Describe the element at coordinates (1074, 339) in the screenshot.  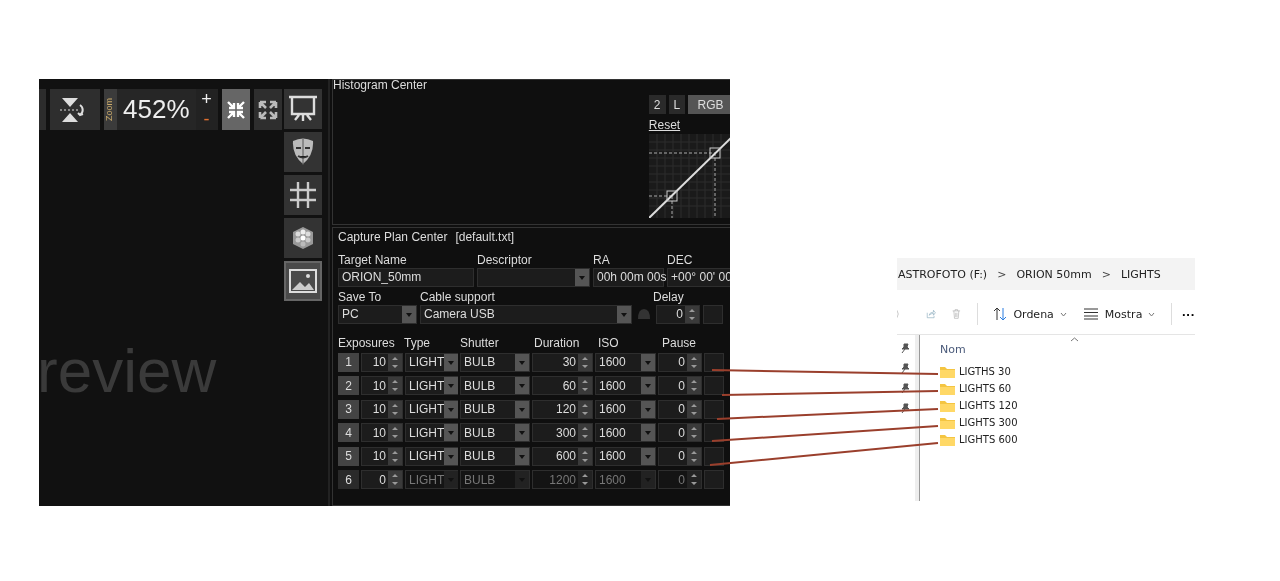
I see `sort-caret-icon` at that location.